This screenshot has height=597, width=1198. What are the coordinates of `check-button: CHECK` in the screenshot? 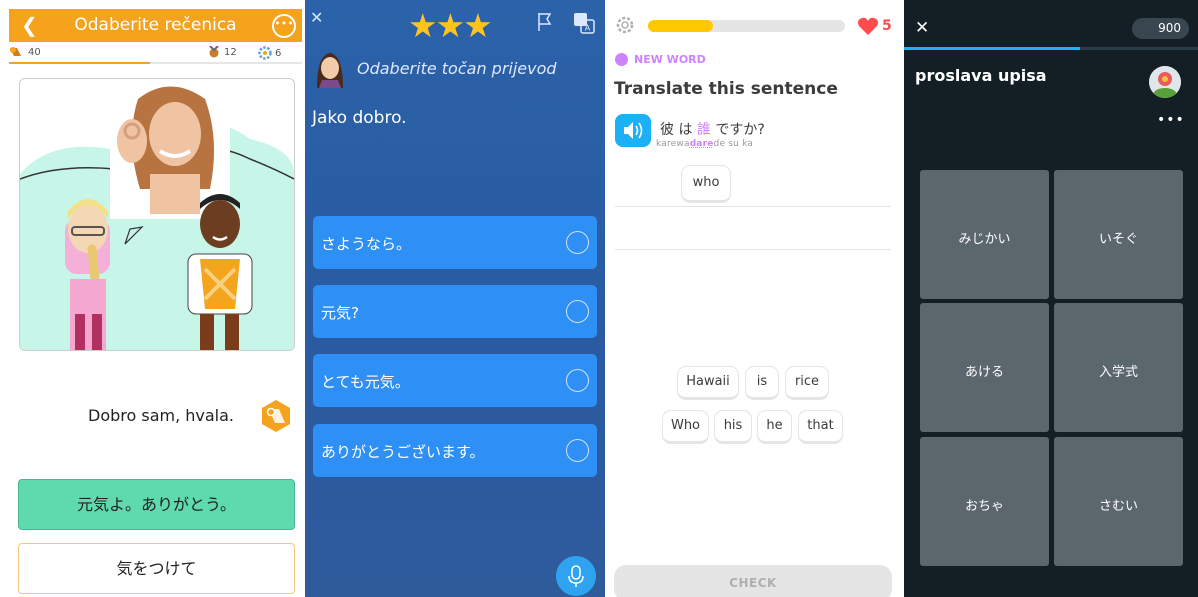 It's located at (753, 581).